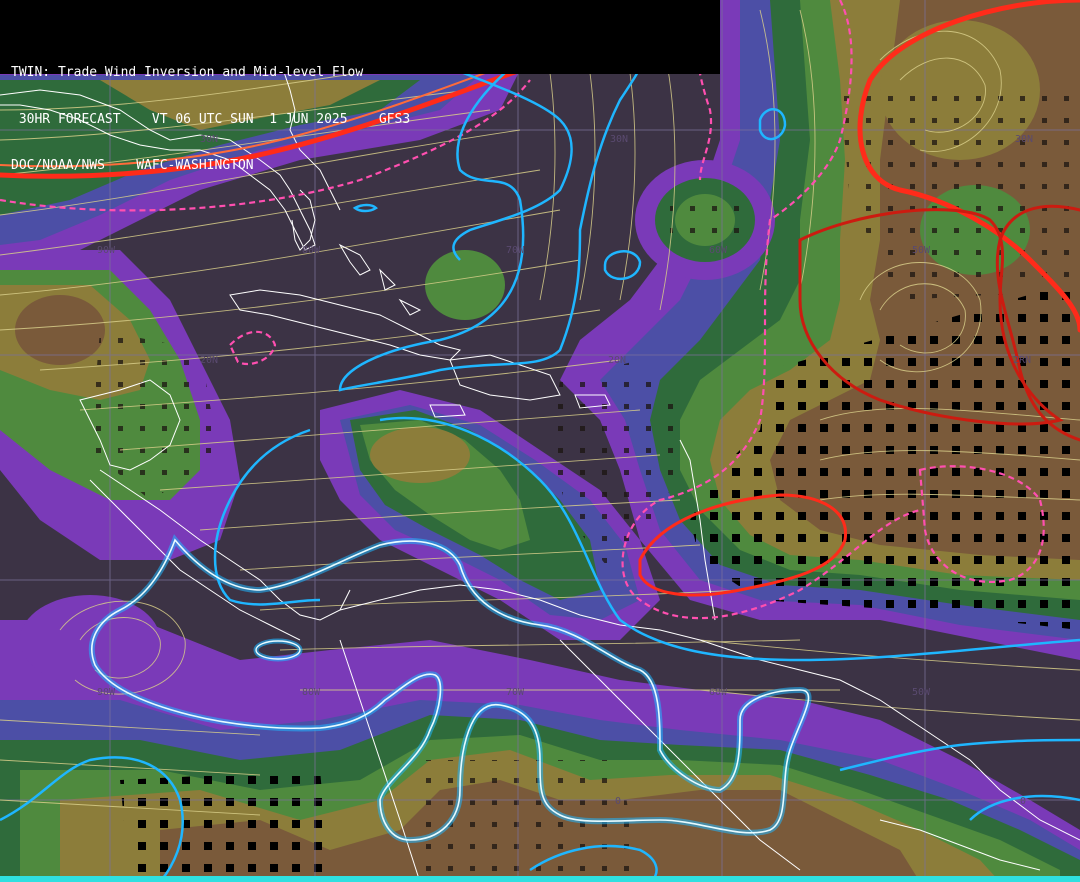  What do you see at coordinates (1022, 360) in the screenshot?
I see `lat-label: 2RN` at bounding box center [1022, 360].